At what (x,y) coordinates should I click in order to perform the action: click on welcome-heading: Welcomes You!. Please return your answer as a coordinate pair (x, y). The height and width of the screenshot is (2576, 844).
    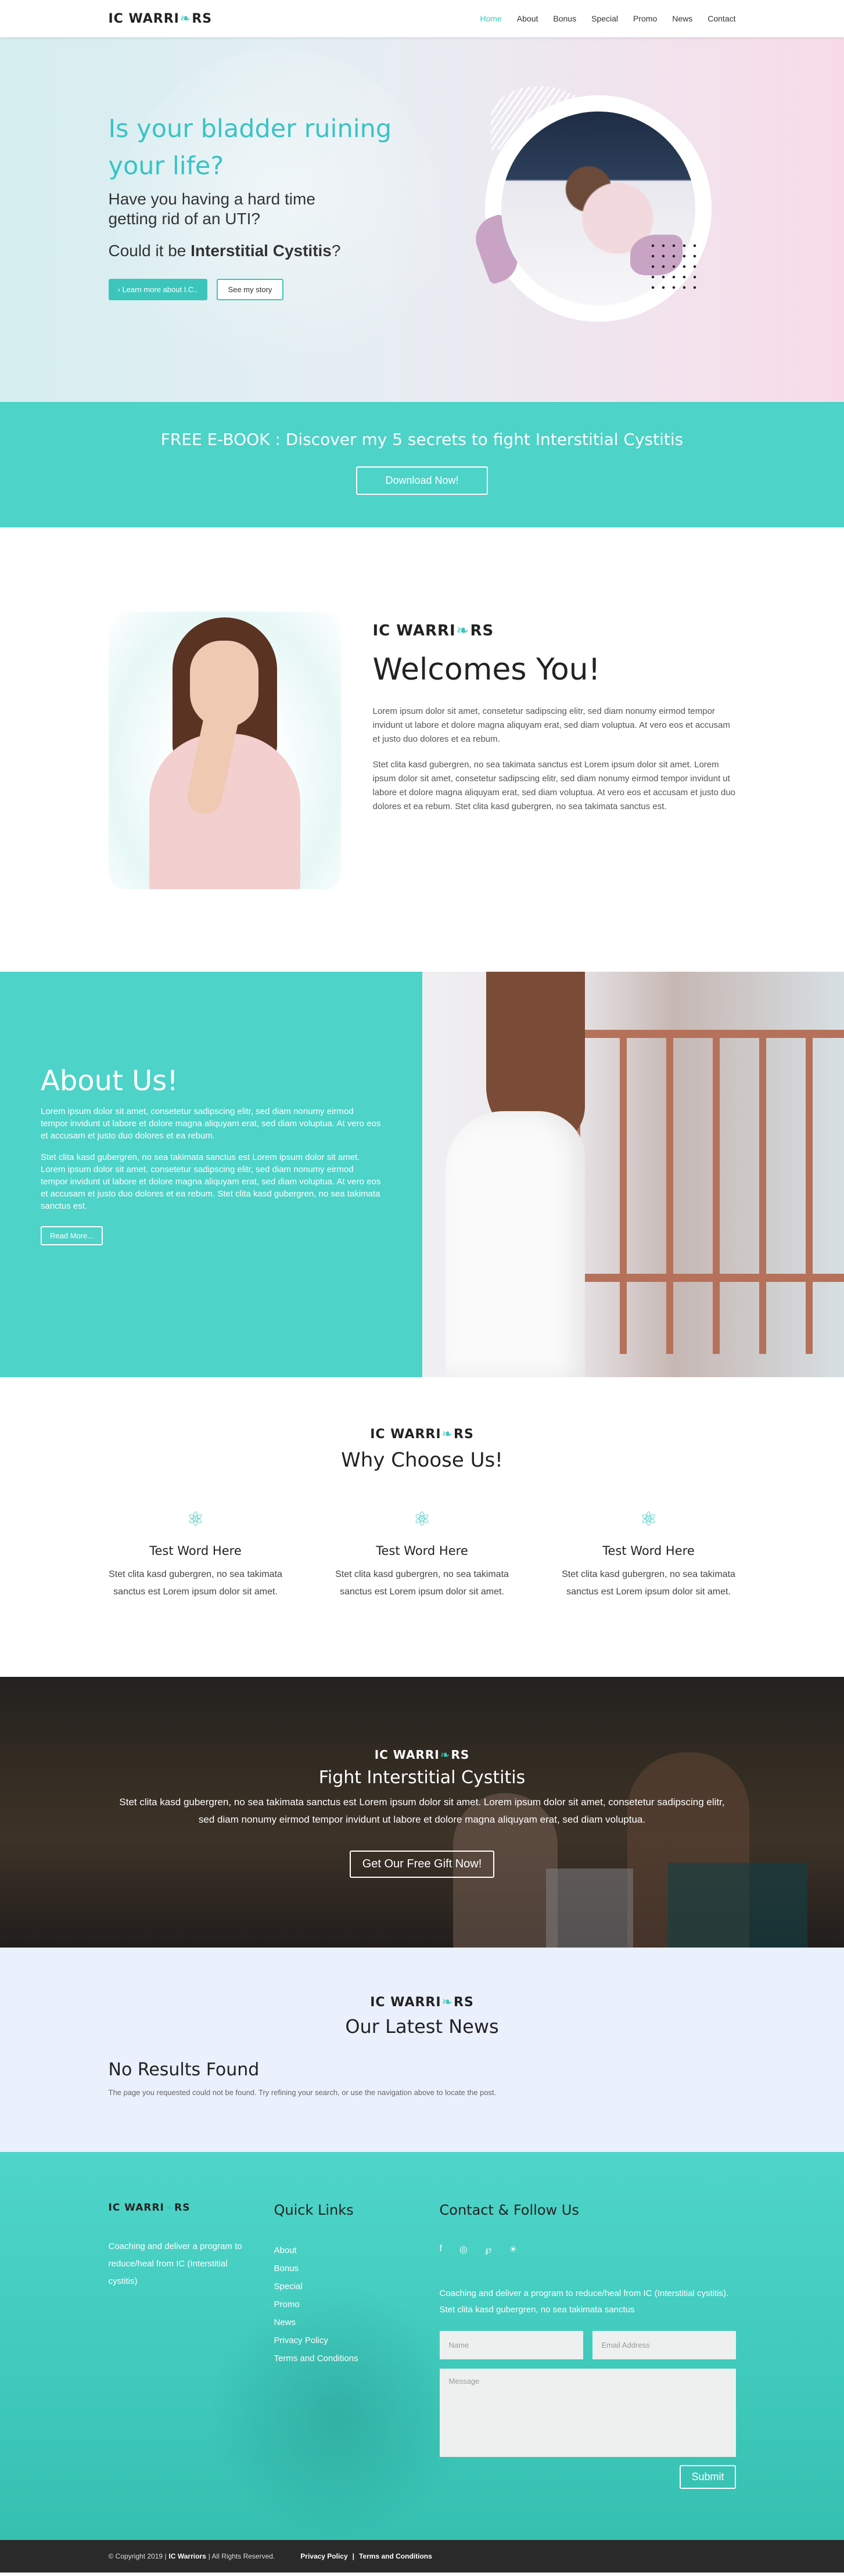
    Looking at the image, I should click on (486, 670).